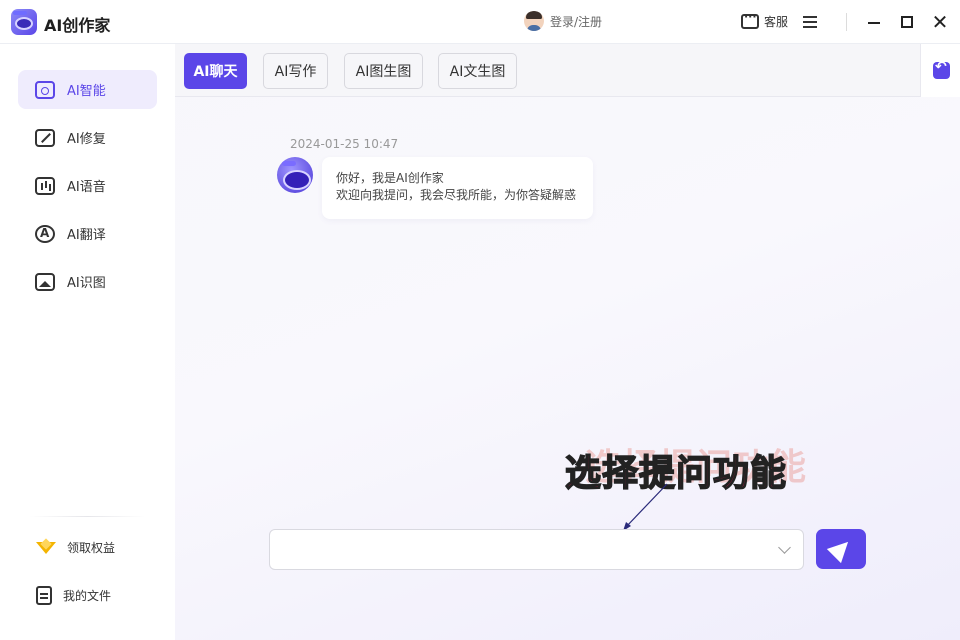 The width and height of the screenshot is (960, 640). I want to click on claim-benefits-label: 领取权益, so click(91, 548).